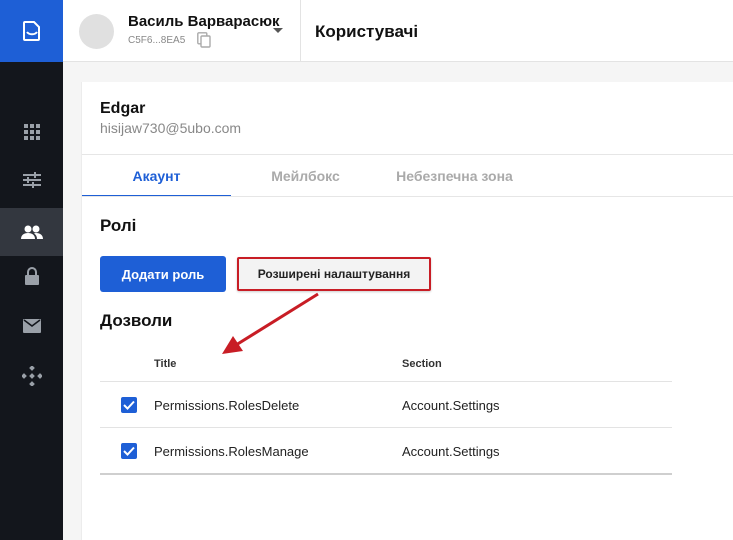  Describe the element at coordinates (278, 30) in the screenshot. I see `chevron-down-icon` at that location.